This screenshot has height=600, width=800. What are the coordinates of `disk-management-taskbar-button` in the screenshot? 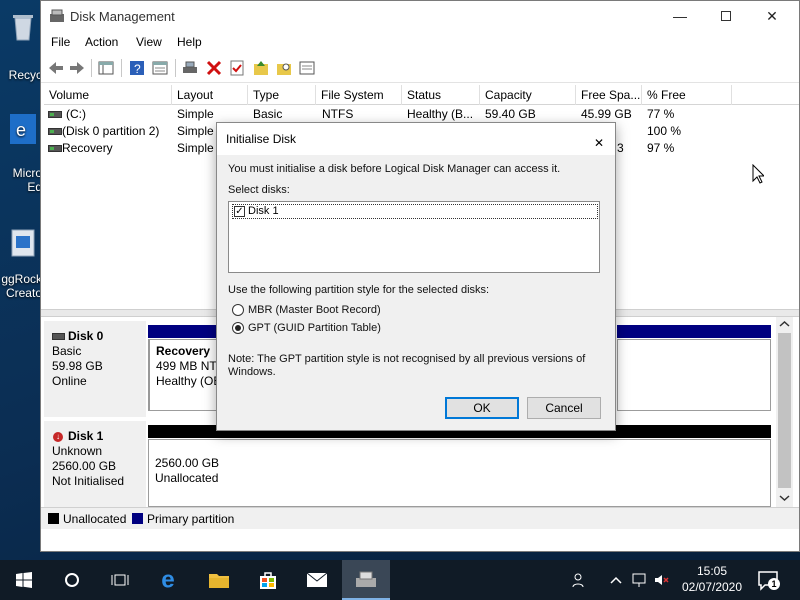 It's located at (366, 580).